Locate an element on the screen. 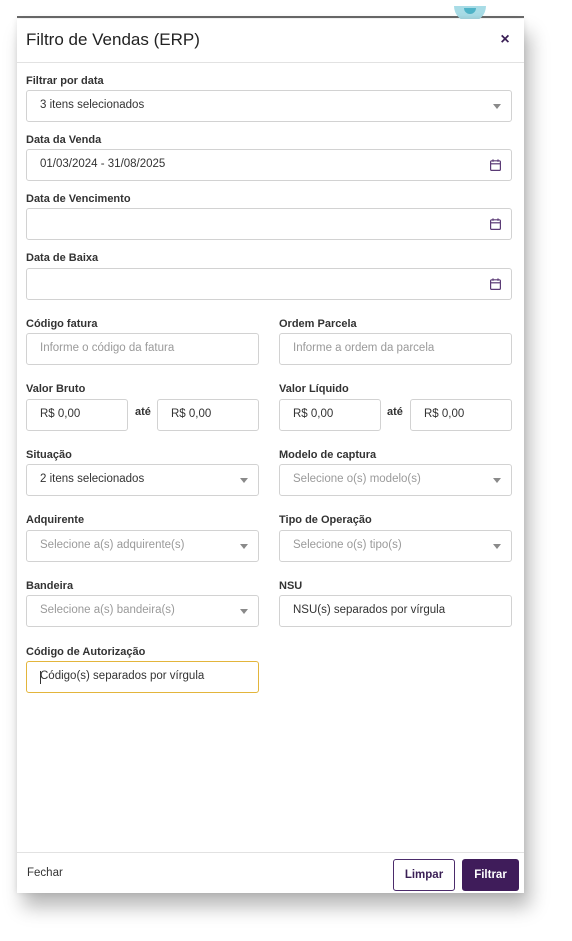 This screenshot has width=572, height=941. valor-liquido-label: Valor Líquido is located at coordinates (314, 389).